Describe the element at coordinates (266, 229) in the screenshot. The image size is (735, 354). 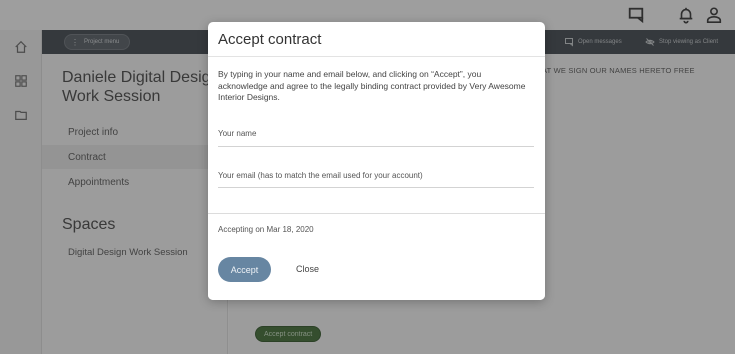
I see `accepting-date: Accepting on Mar 18, 2020` at that location.